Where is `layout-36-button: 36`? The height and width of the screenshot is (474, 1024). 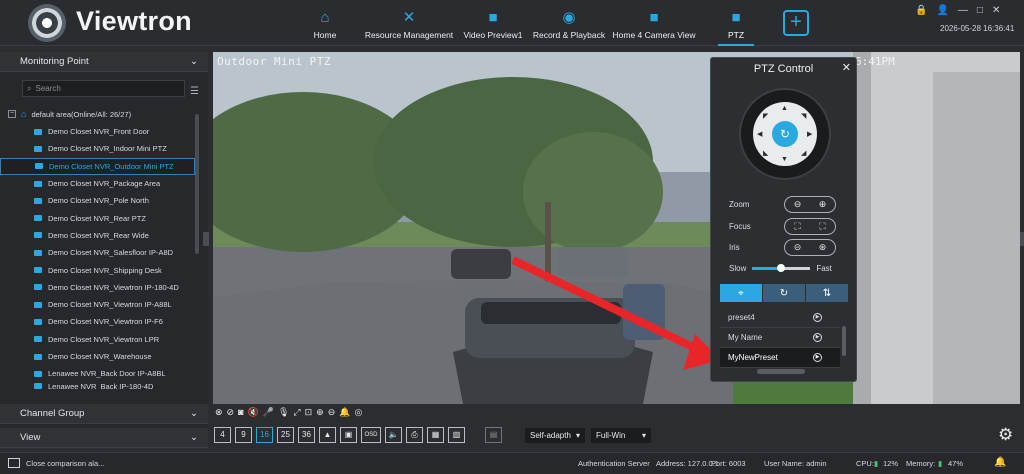 layout-36-button: 36 is located at coordinates (306, 435).